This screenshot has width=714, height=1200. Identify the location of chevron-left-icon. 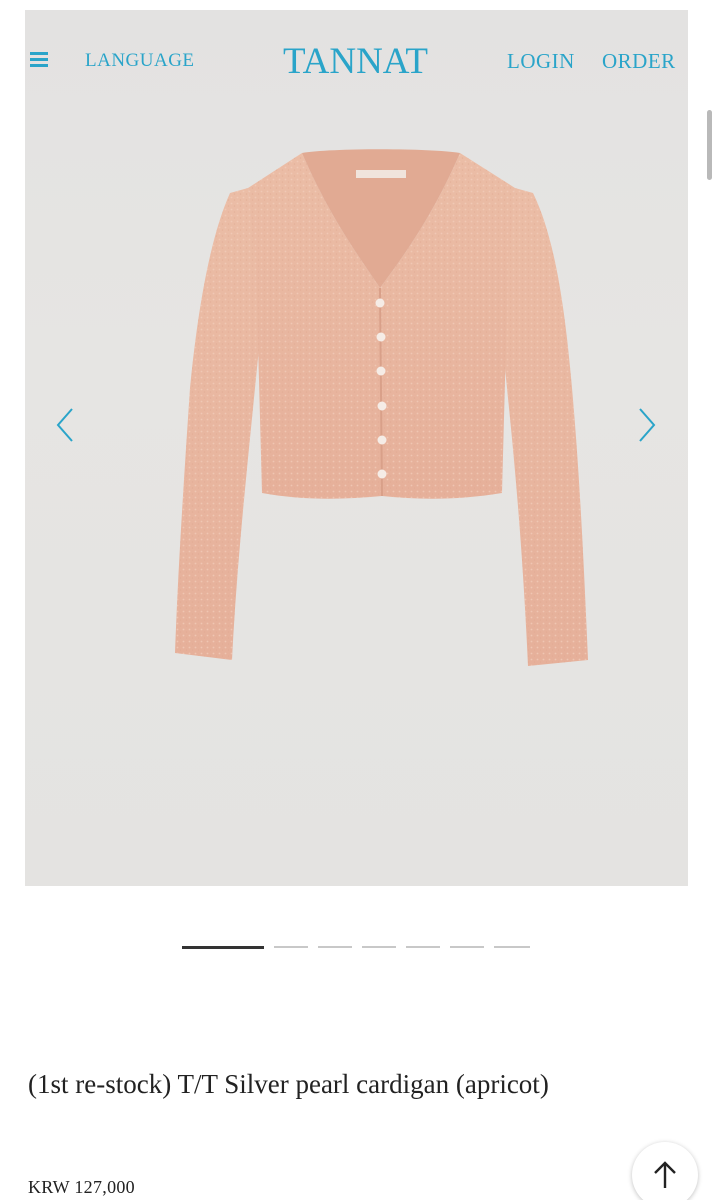
(64, 425).